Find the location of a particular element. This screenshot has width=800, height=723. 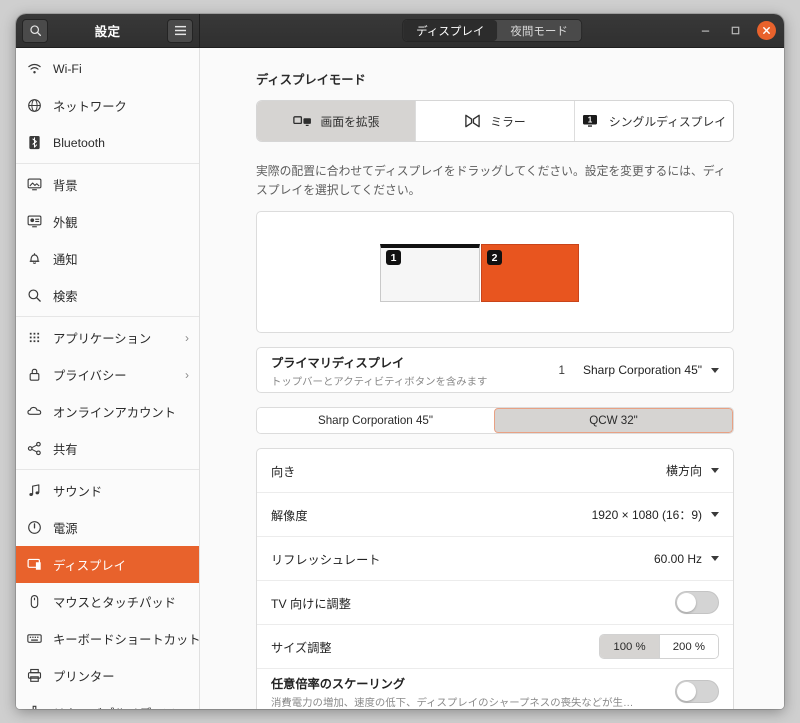

orientation-value: 横方向 is located at coordinates (683, 471).